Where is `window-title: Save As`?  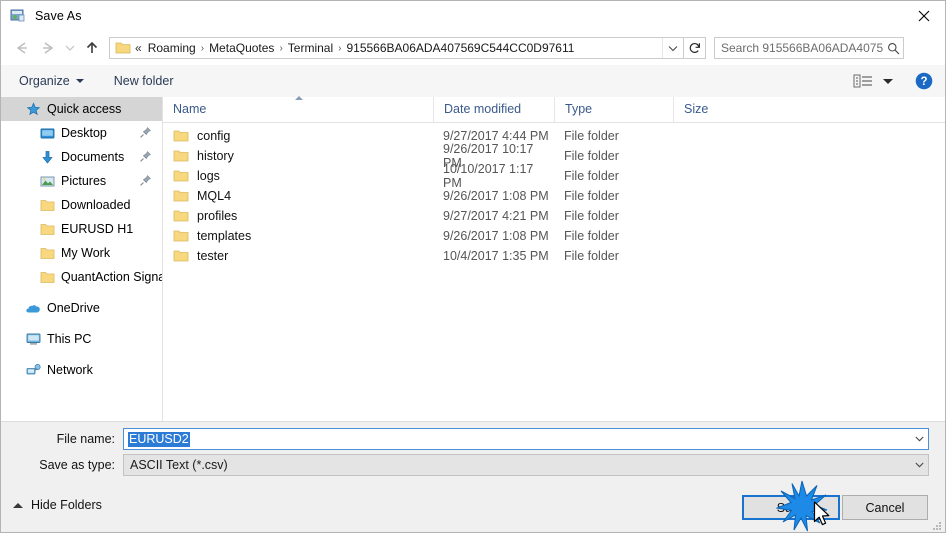
window-title: Save As is located at coordinates (58, 16).